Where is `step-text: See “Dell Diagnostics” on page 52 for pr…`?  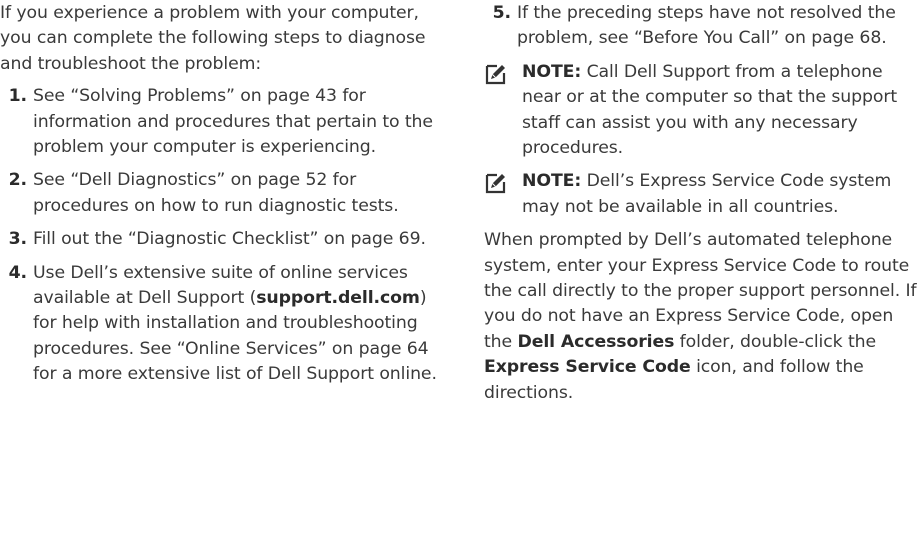 step-text: See “Dell Diagnostics” on page 52 for pr… is located at coordinates (216, 193).